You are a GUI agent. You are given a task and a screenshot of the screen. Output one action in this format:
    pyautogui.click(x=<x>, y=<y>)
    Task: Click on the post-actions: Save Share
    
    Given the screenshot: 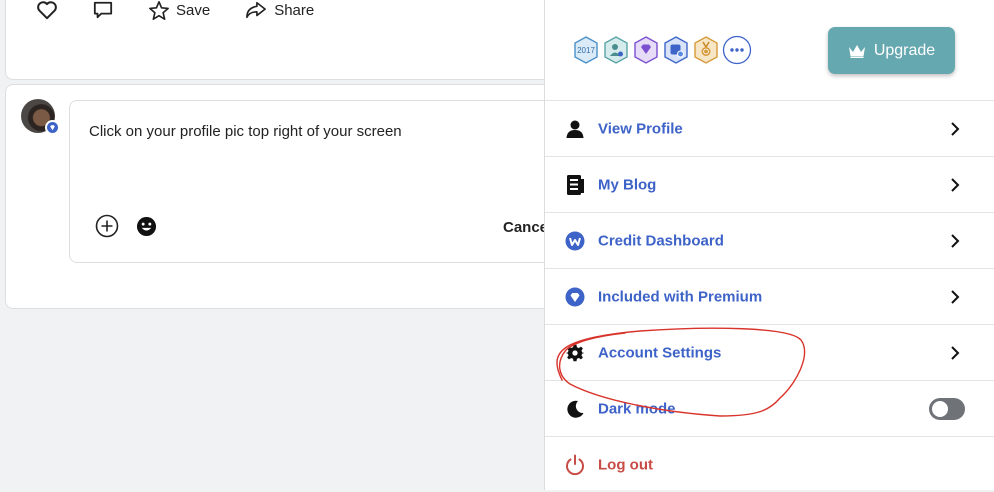 What is the action you would take?
    pyautogui.click(x=192, y=10)
    